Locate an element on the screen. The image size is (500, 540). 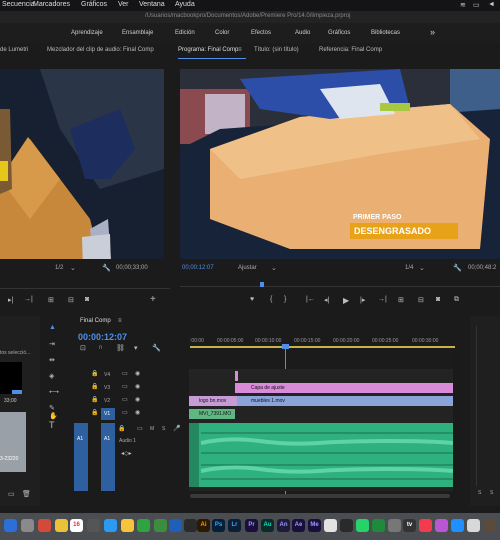
notes-icon is located at coordinates (61, 525).